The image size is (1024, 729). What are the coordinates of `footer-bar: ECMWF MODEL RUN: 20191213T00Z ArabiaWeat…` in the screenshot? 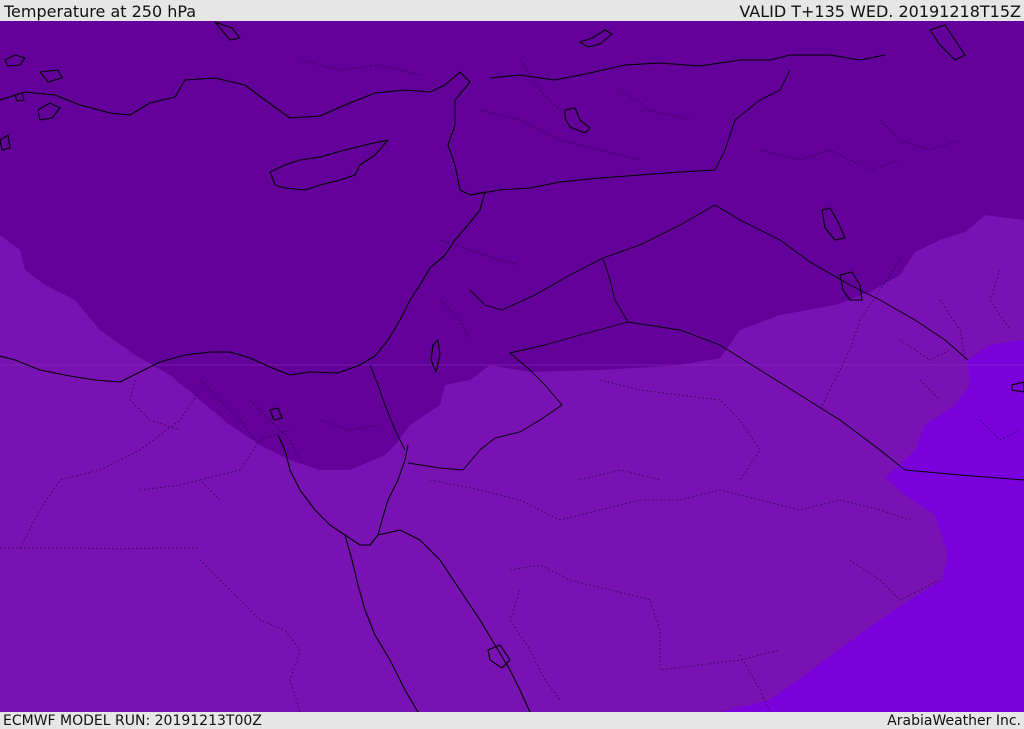 It's located at (512, 720).